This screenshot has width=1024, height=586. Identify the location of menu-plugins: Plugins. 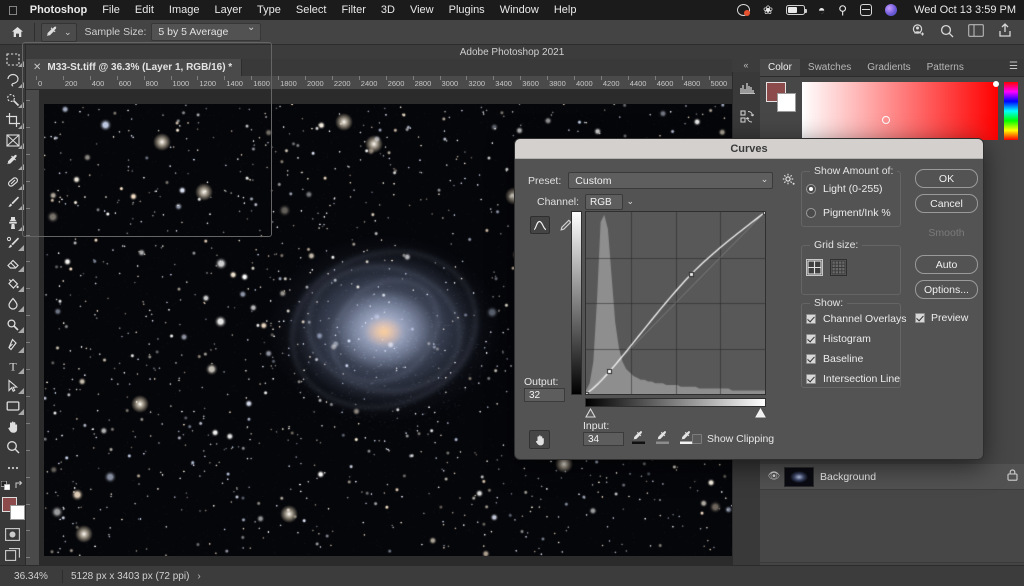
(467, 10).